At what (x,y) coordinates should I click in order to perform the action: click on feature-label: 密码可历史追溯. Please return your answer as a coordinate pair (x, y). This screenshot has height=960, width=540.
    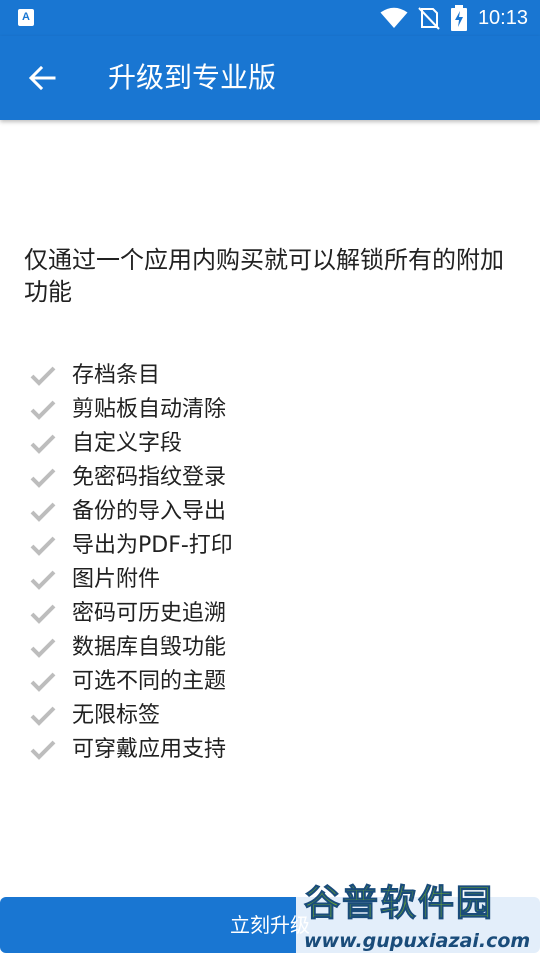
    Looking at the image, I should click on (149, 613).